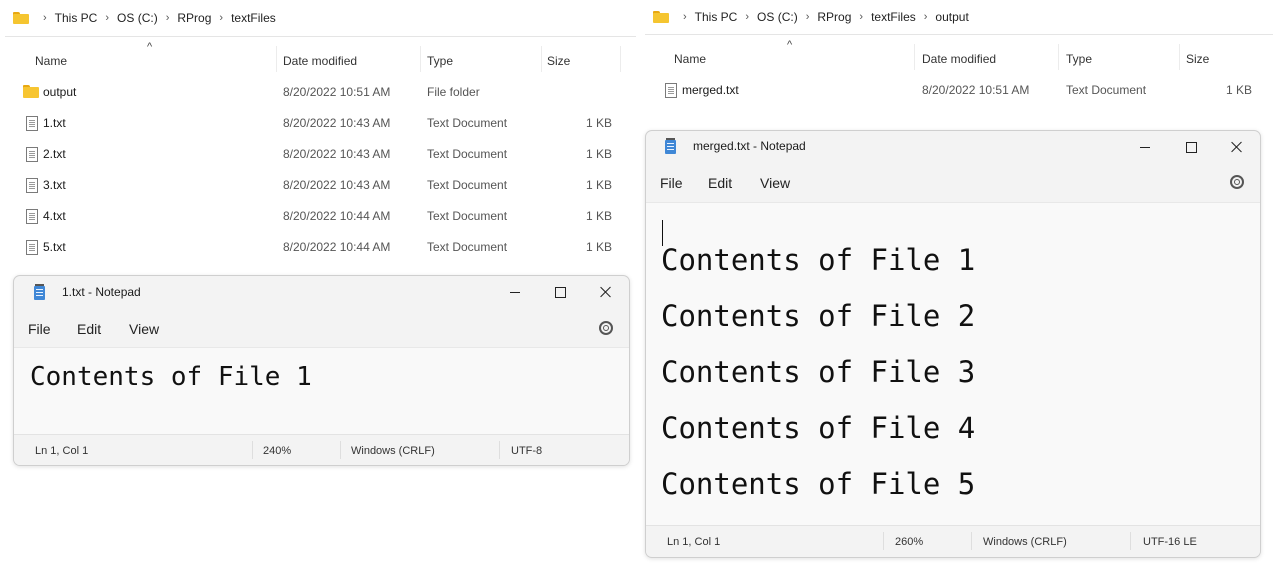 This screenshot has height=566, width=1280. I want to click on column-header-row: ^ Name Date modified Type Size, so click(320, 57).